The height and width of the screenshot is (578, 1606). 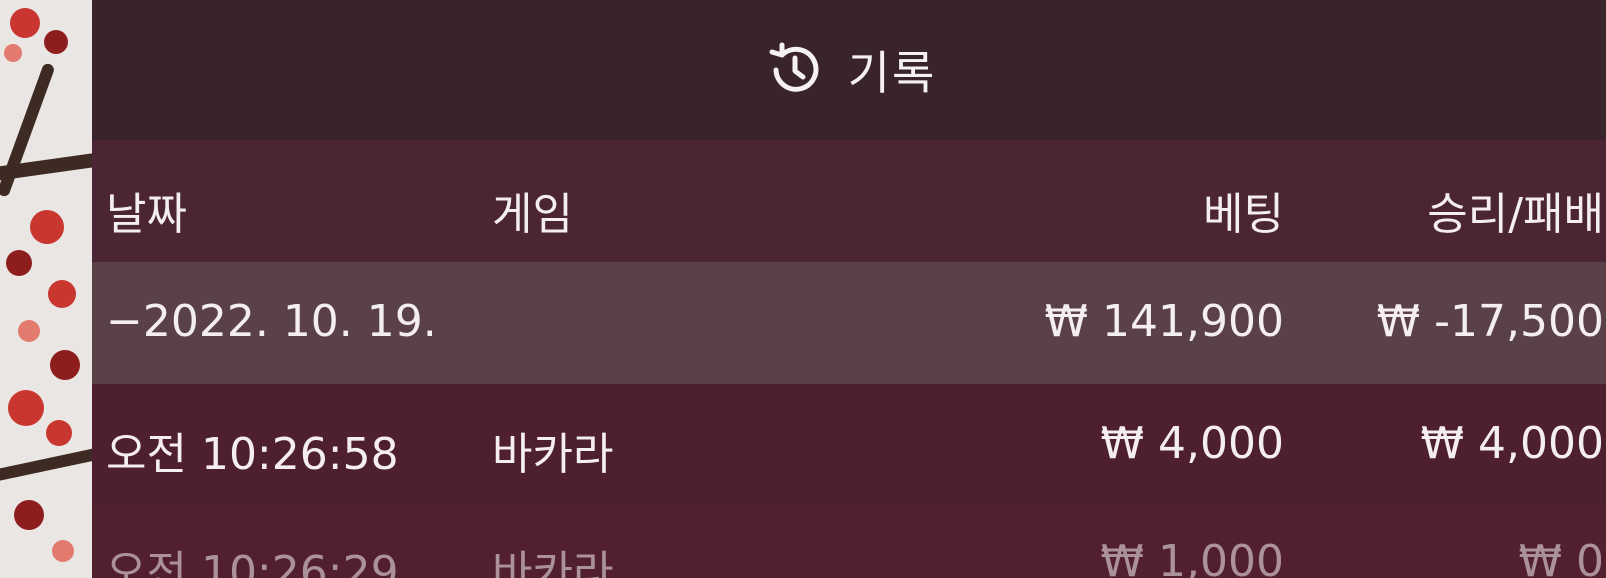 I want to click on row-bet: ₩ 1,000, so click(x=1192, y=557).